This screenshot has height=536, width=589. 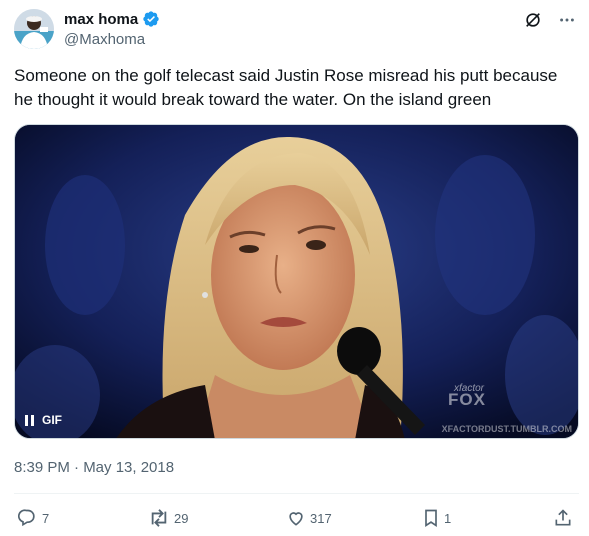 I want to click on pause-icon, so click(x=29, y=420).